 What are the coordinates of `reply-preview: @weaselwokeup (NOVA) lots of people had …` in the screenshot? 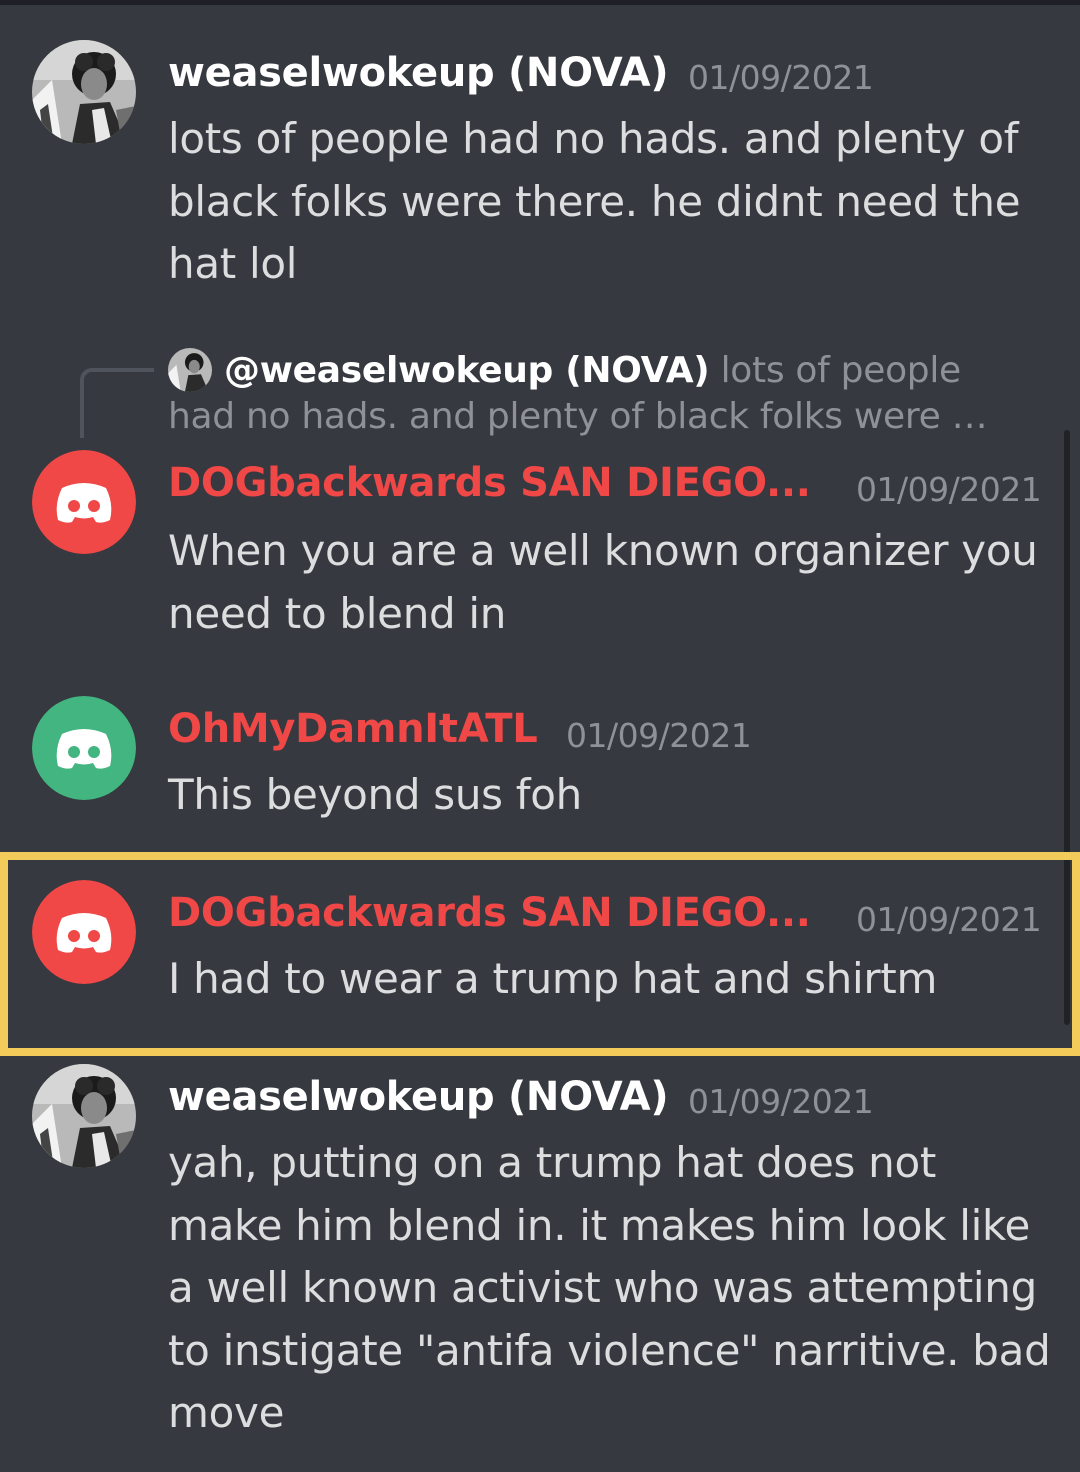 It's located at (603, 394).